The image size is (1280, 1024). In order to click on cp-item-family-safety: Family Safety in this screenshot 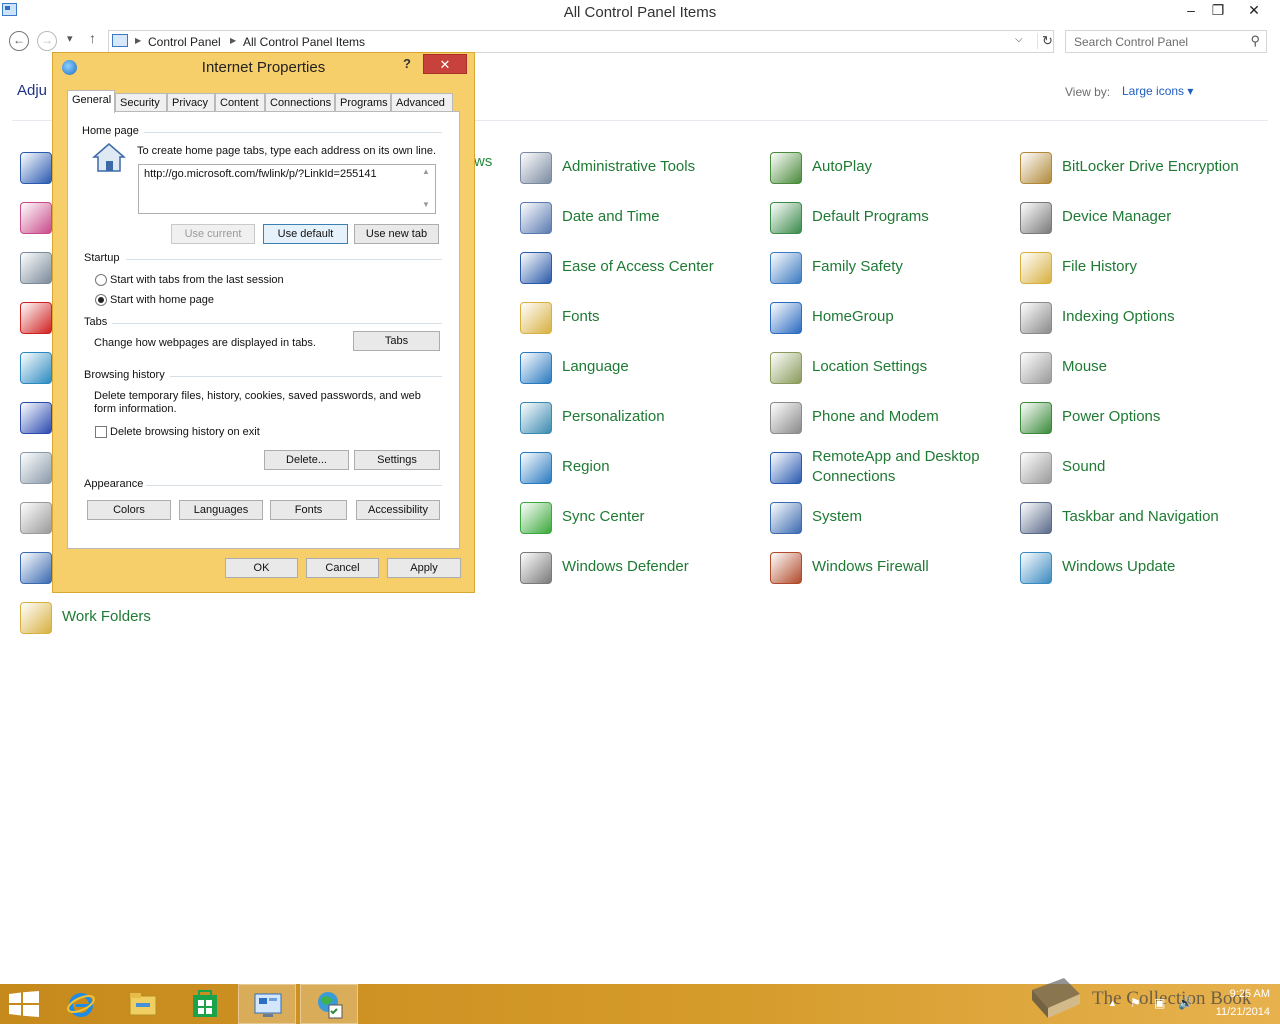, I will do `click(890, 270)`.